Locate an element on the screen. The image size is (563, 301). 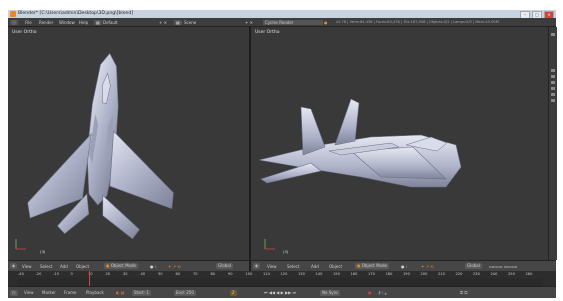
menu-marker: Marker is located at coordinates (49, 292).